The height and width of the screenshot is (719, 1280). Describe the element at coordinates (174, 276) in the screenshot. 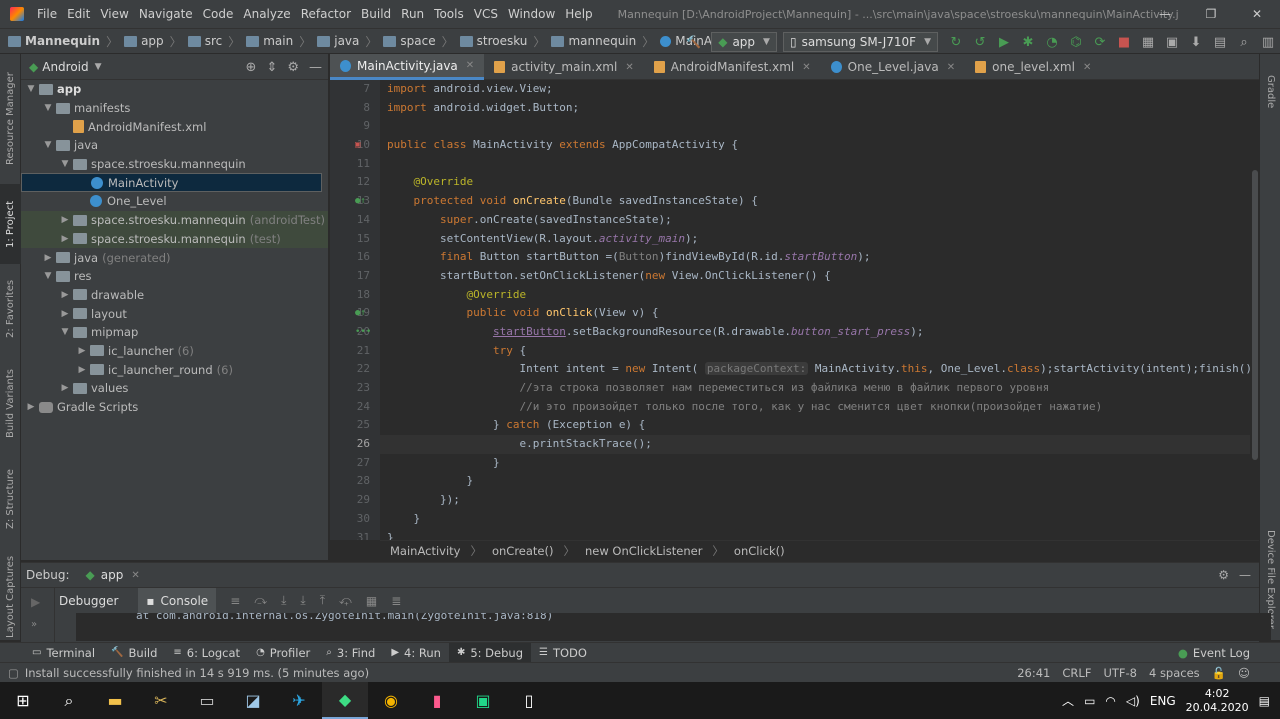

I see `tree-item: ▼ res` at that location.